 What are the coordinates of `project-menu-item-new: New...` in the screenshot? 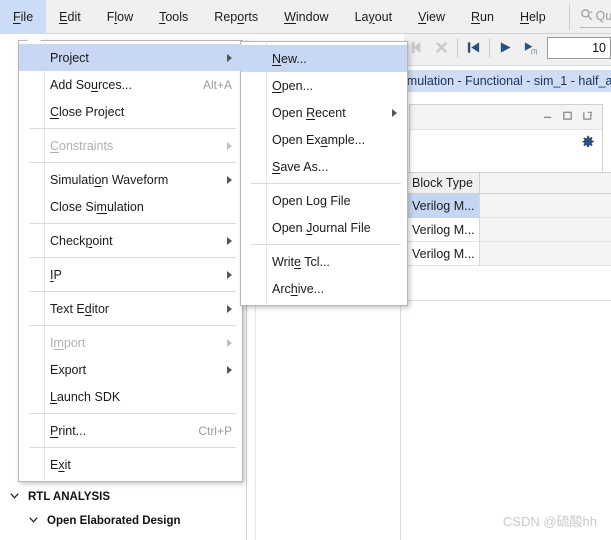 It's located at (324, 58).